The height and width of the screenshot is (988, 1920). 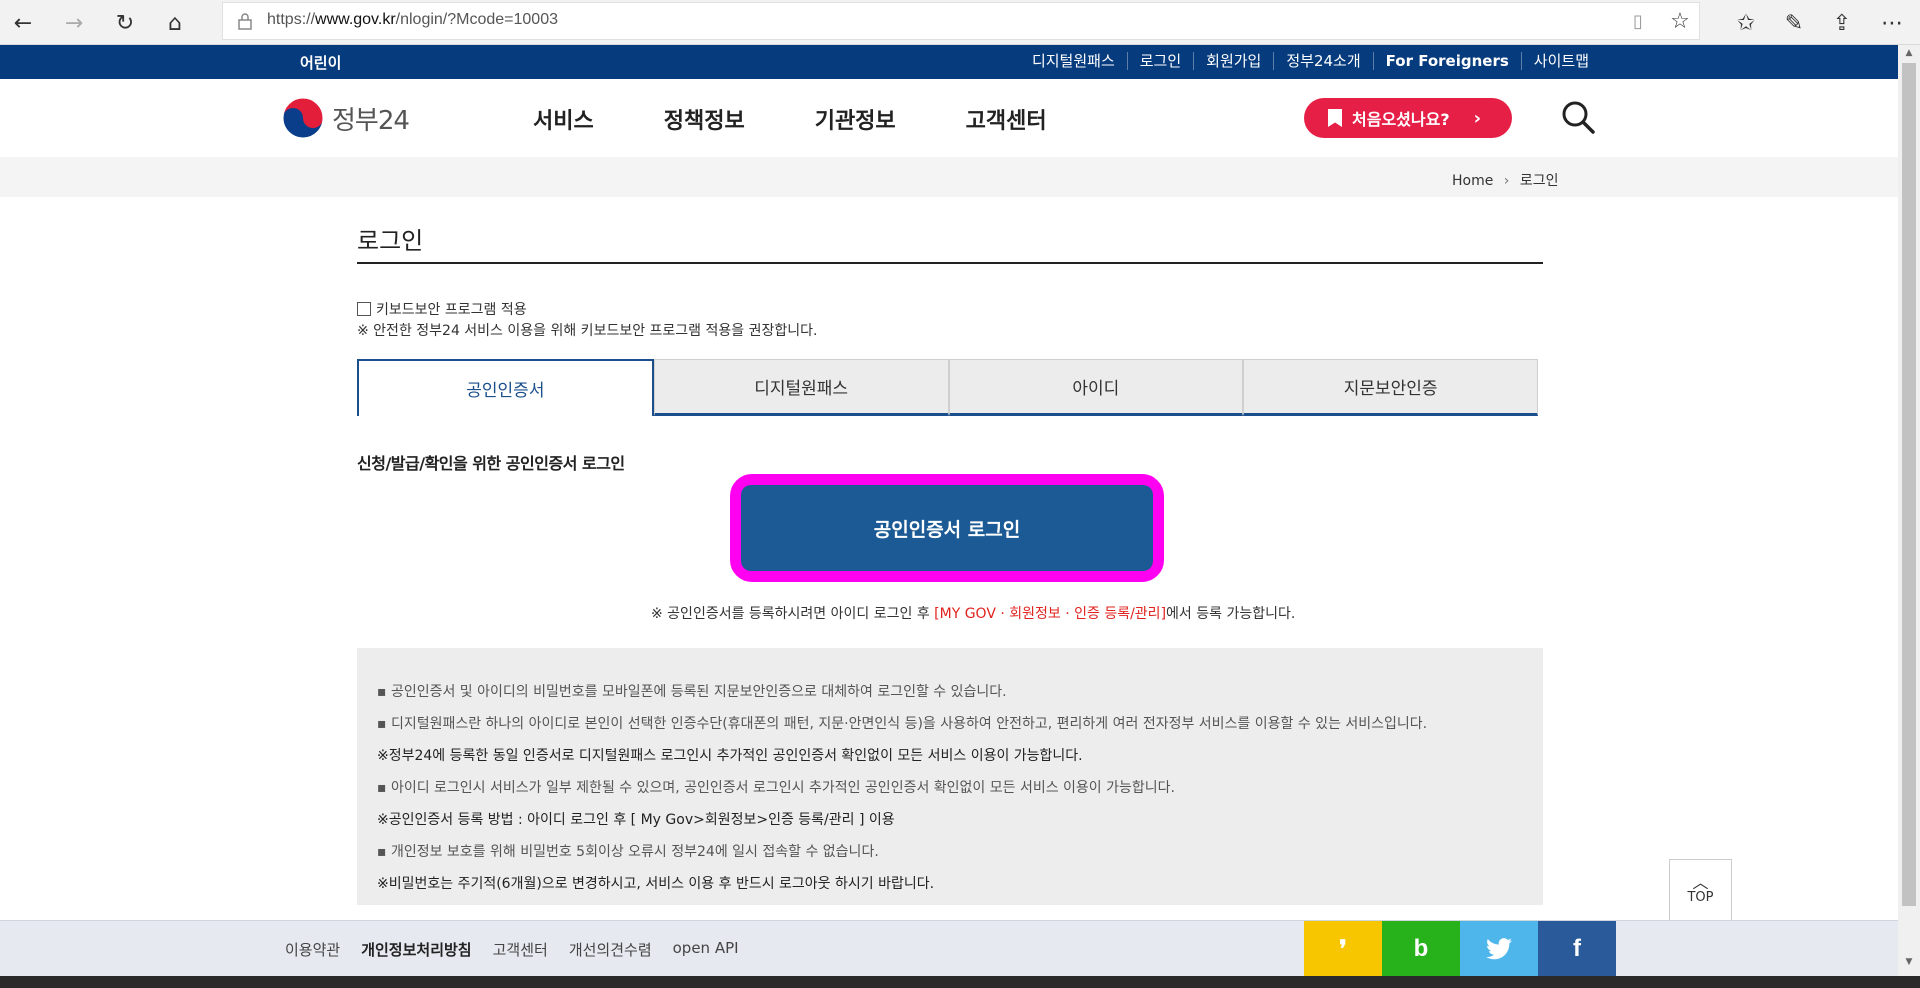 I want to click on first-visit-label: 처음오셨나요?, so click(x=1401, y=119).